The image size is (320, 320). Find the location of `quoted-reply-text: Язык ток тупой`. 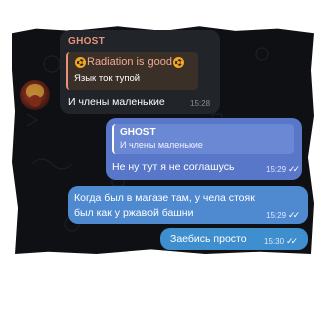

quoted-reply-text: Язык ток тупой is located at coordinates (107, 78).